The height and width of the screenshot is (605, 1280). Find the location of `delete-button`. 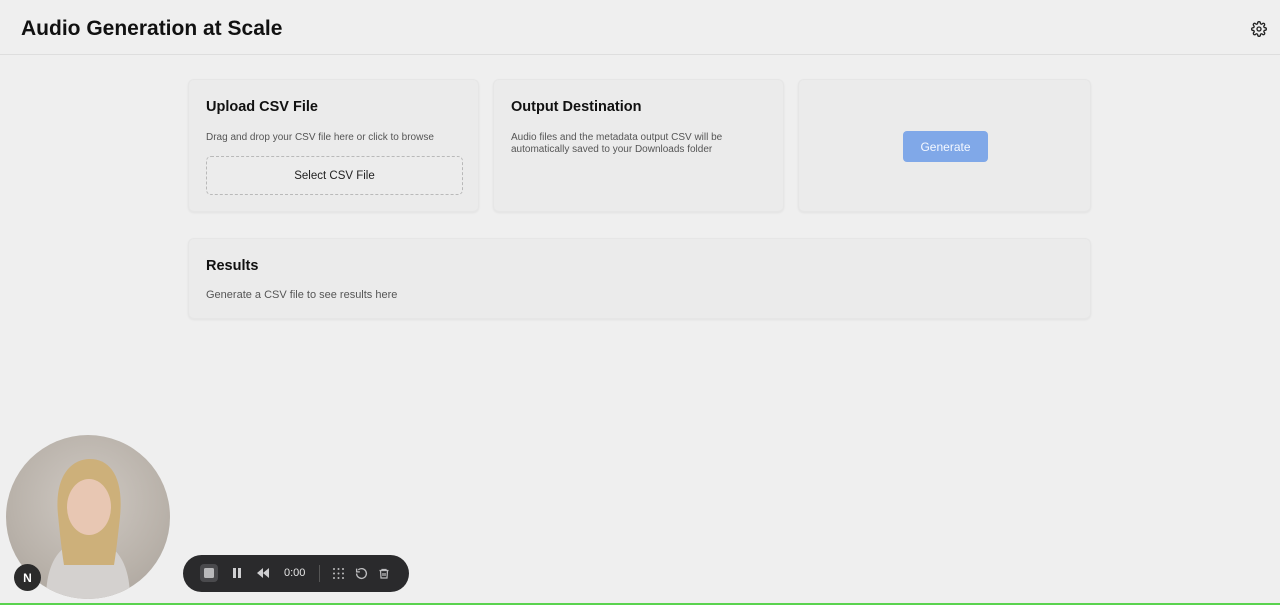

delete-button is located at coordinates (384, 573).